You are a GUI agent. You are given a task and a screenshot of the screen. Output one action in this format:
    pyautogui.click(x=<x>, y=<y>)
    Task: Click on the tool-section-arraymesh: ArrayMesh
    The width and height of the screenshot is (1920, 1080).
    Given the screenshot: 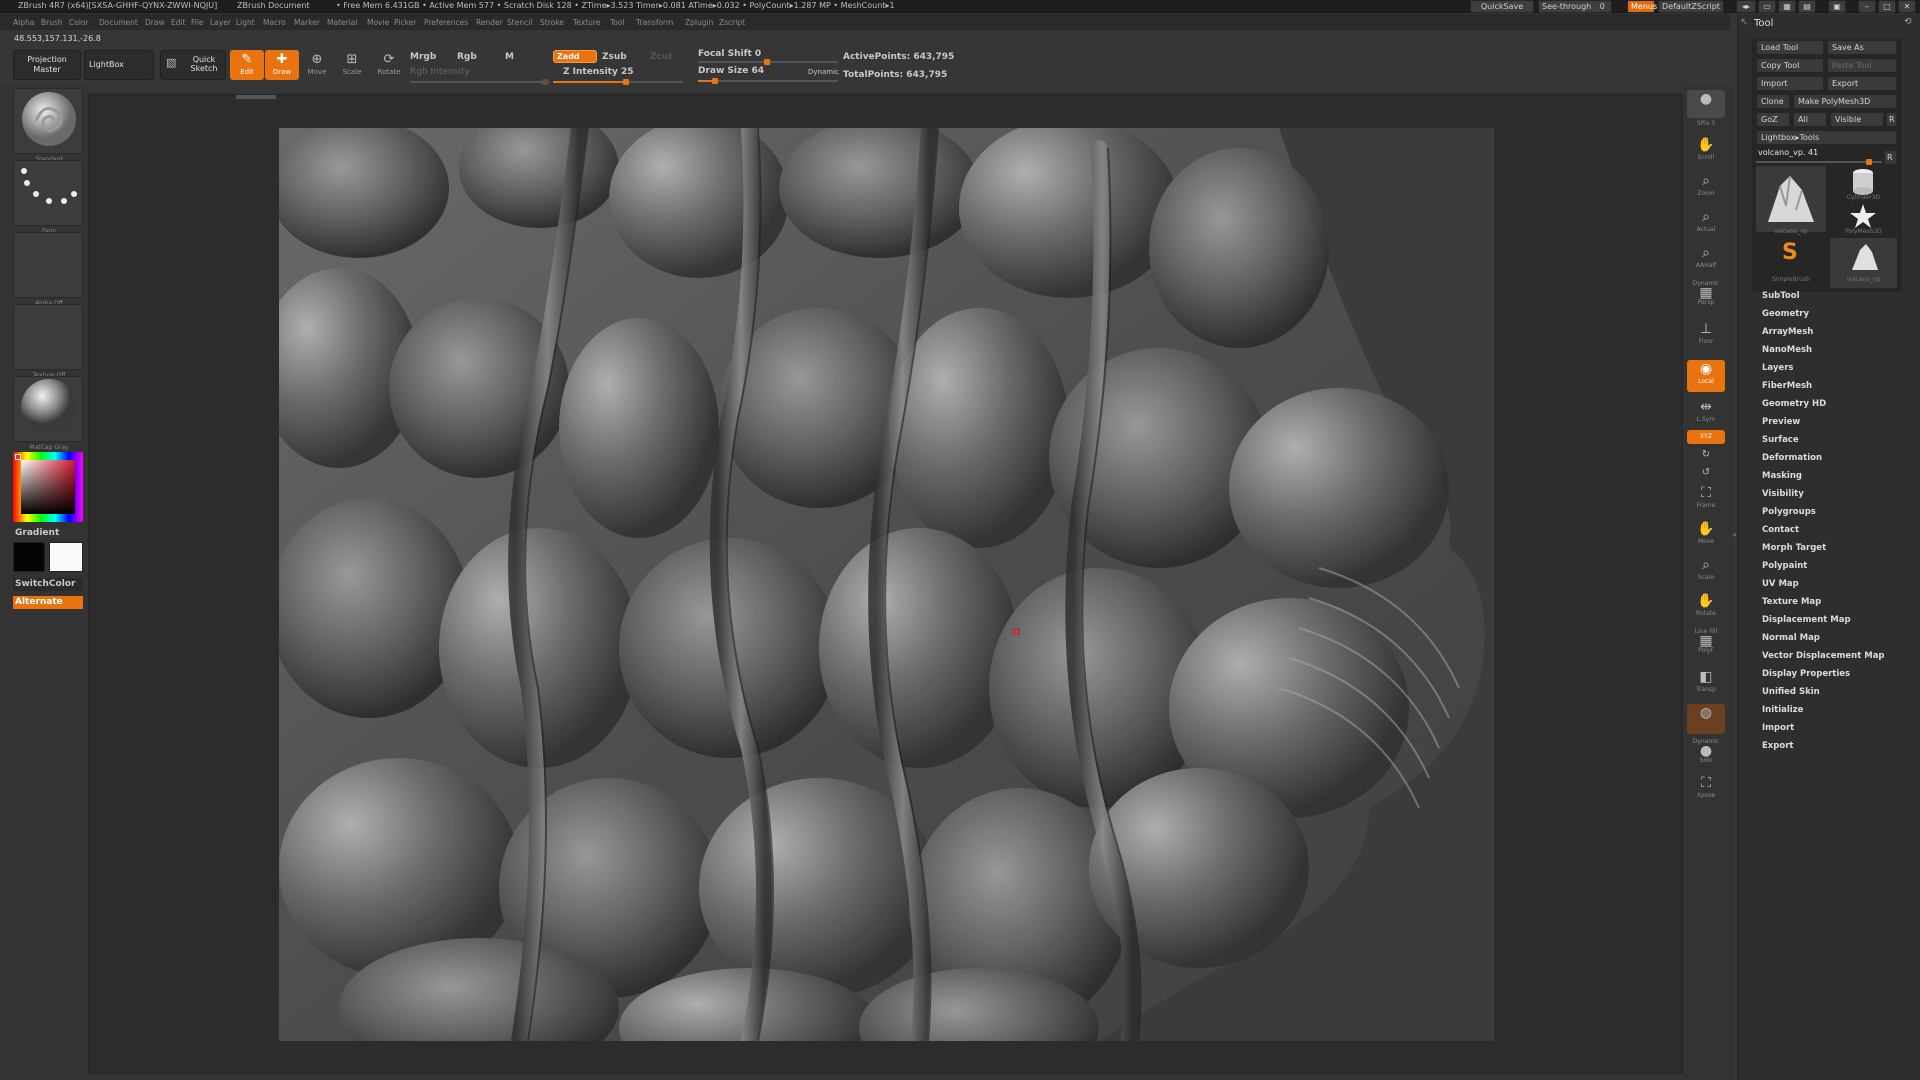 What is the action you would take?
    pyautogui.click(x=1787, y=332)
    